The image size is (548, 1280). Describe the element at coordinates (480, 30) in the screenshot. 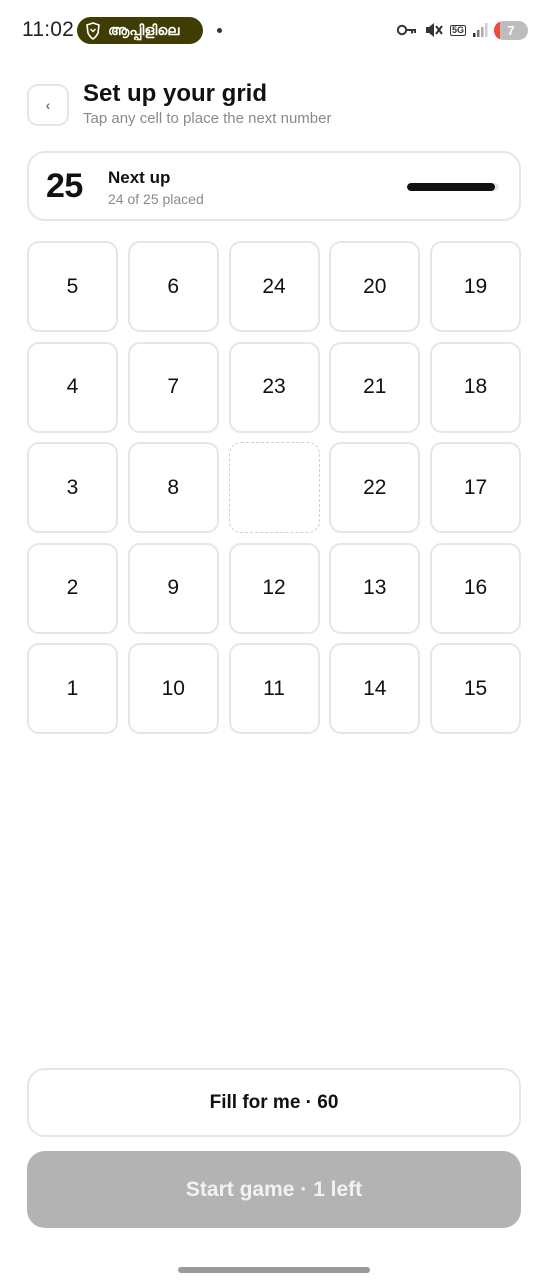

I see `signal-icon` at that location.